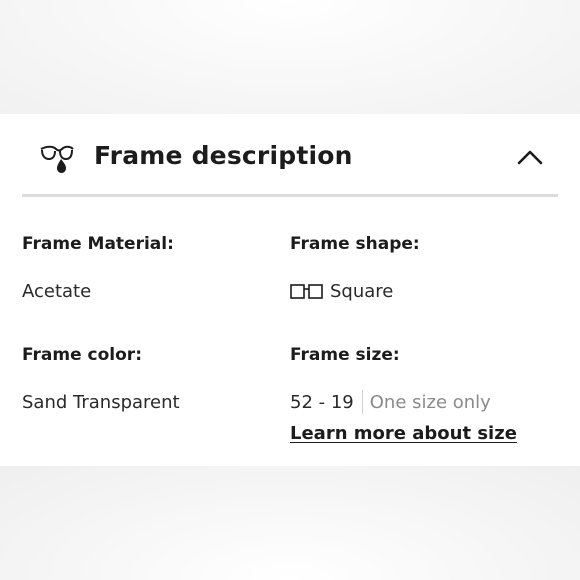  Describe the element at coordinates (403, 433) in the screenshot. I see `learn-more-size-link: Learn more about size` at that location.